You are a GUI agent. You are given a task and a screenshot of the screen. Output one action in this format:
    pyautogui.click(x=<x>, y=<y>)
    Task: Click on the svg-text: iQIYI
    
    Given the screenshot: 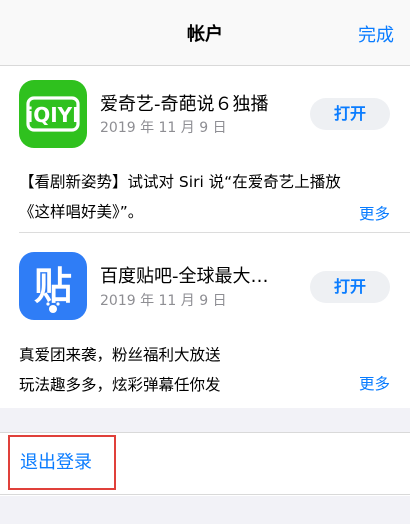 What is the action you would take?
    pyautogui.click(x=52, y=115)
    